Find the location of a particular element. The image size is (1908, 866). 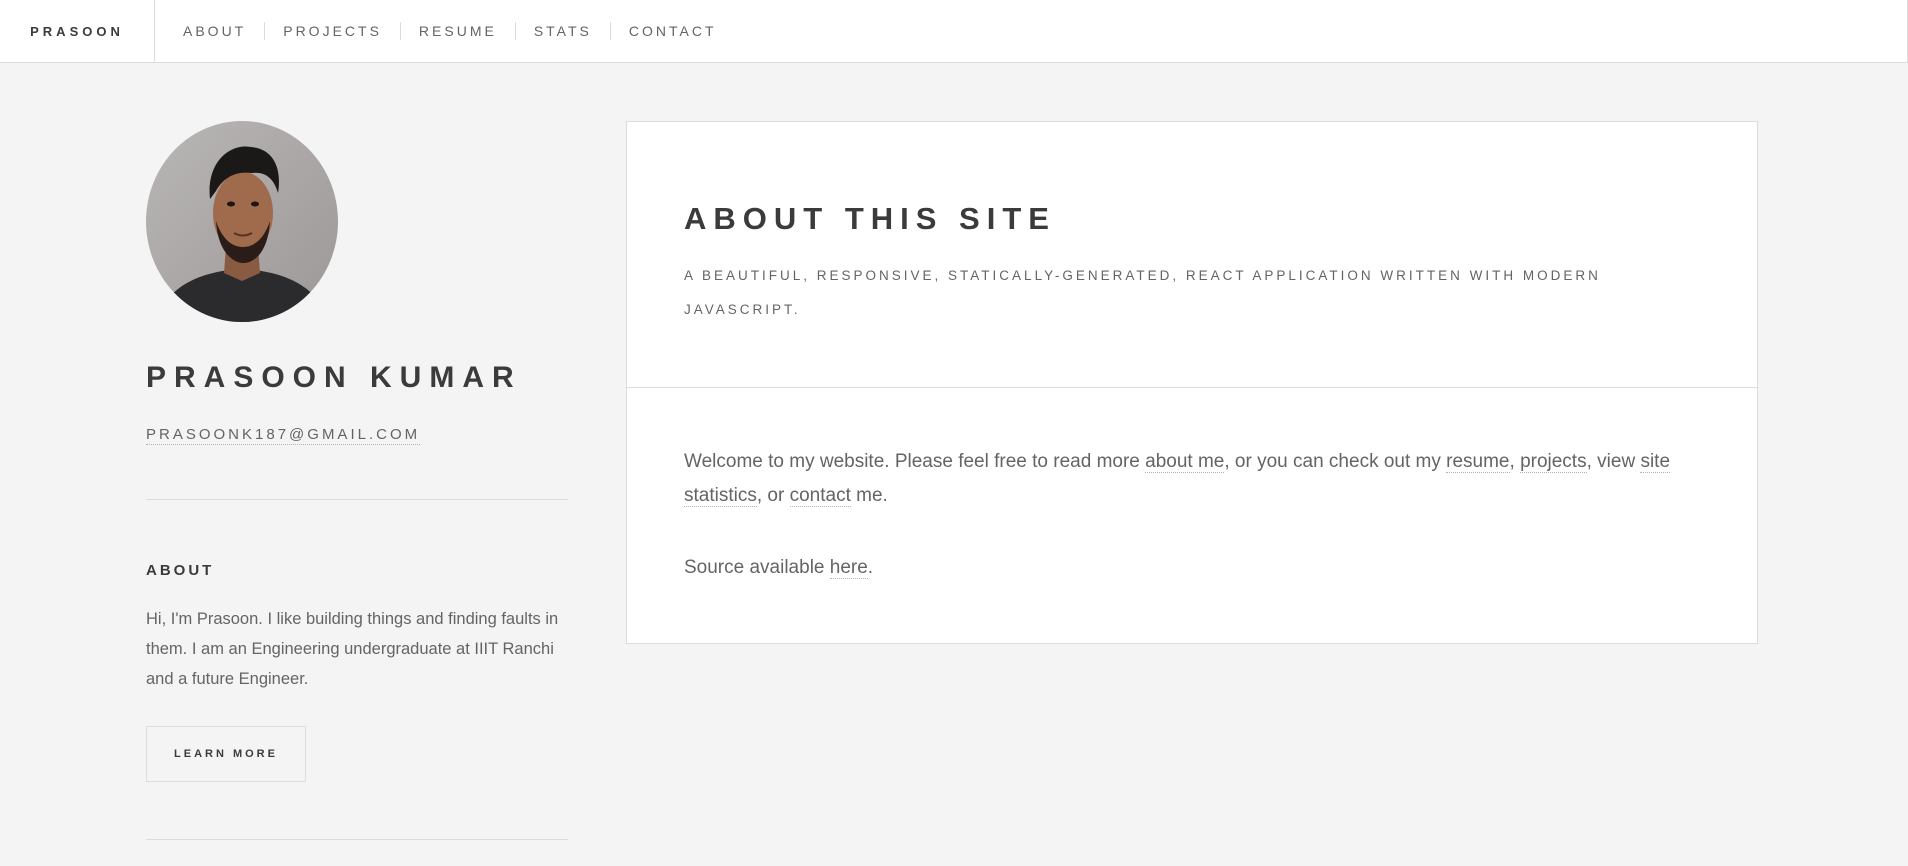

source-text: . is located at coordinates (870, 567).